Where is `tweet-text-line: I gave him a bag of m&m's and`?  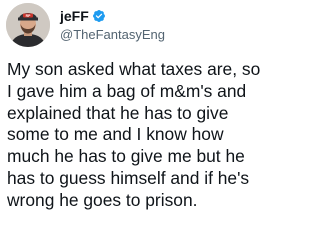
tweet-text-line: I gave him a bag of m&m's and is located at coordinates (127, 90).